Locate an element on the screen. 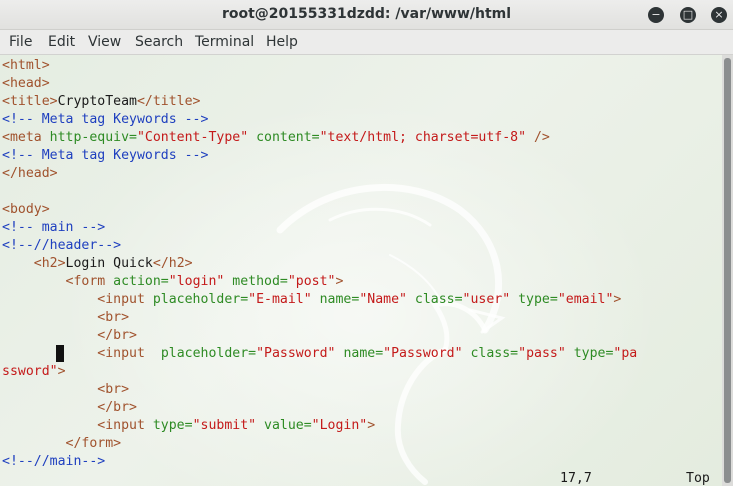 The image size is (733, 486). code-token: http-equiv= is located at coordinates (93, 137).